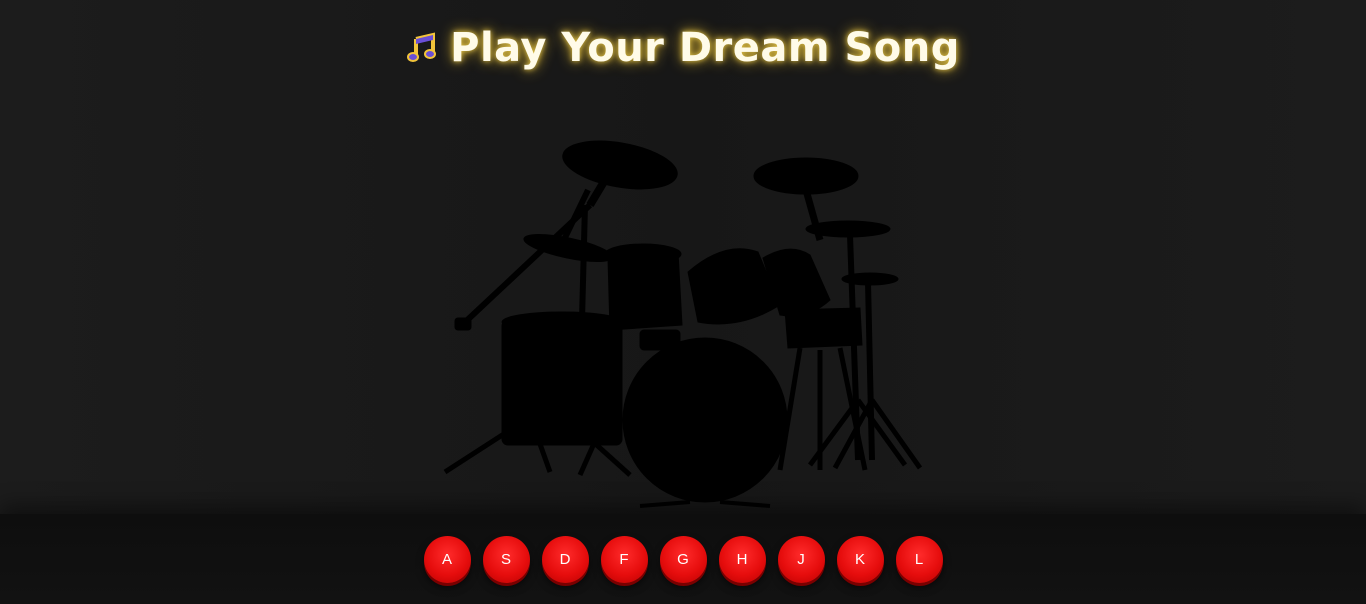 The height and width of the screenshot is (604, 1366). I want to click on page-title: Play Your Dream Song, so click(705, 48).